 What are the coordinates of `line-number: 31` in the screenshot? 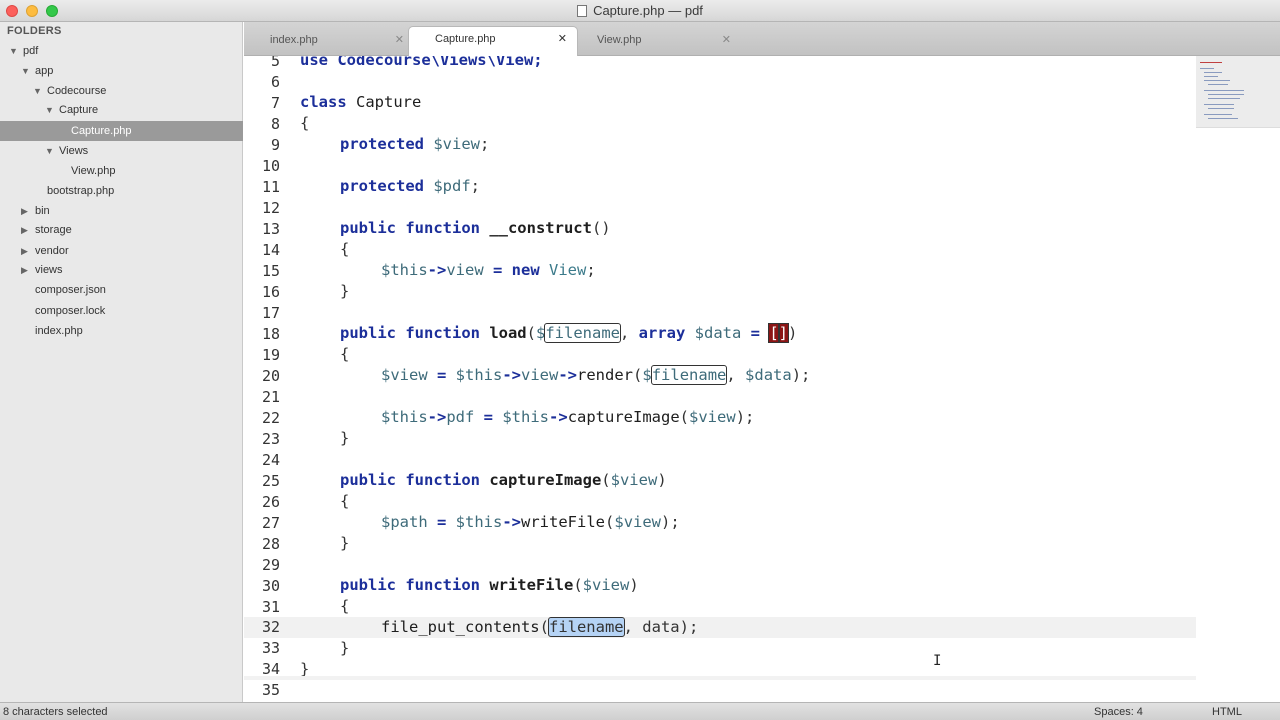 It's located at (270, 607).